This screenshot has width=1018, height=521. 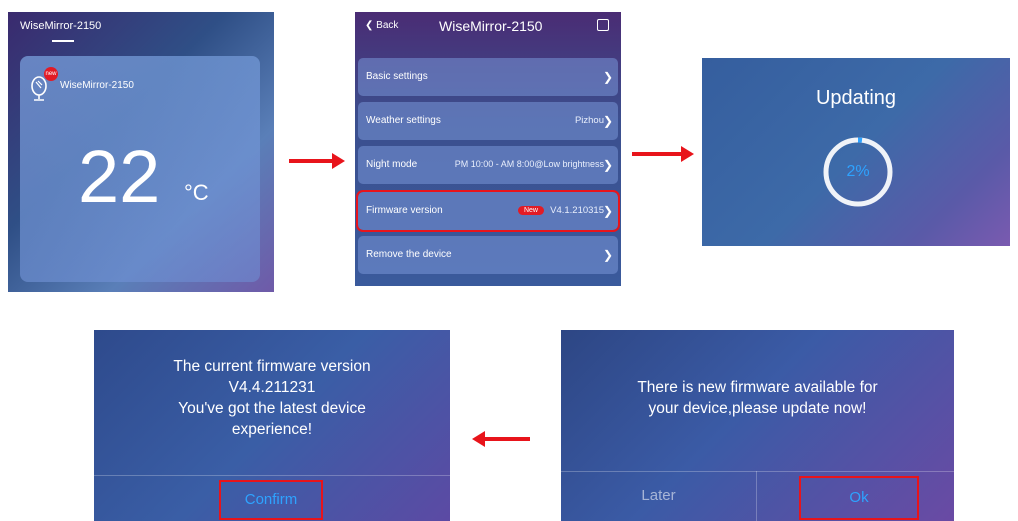 I want to click on temperature-unit: °C, so click(x=196, y=192).